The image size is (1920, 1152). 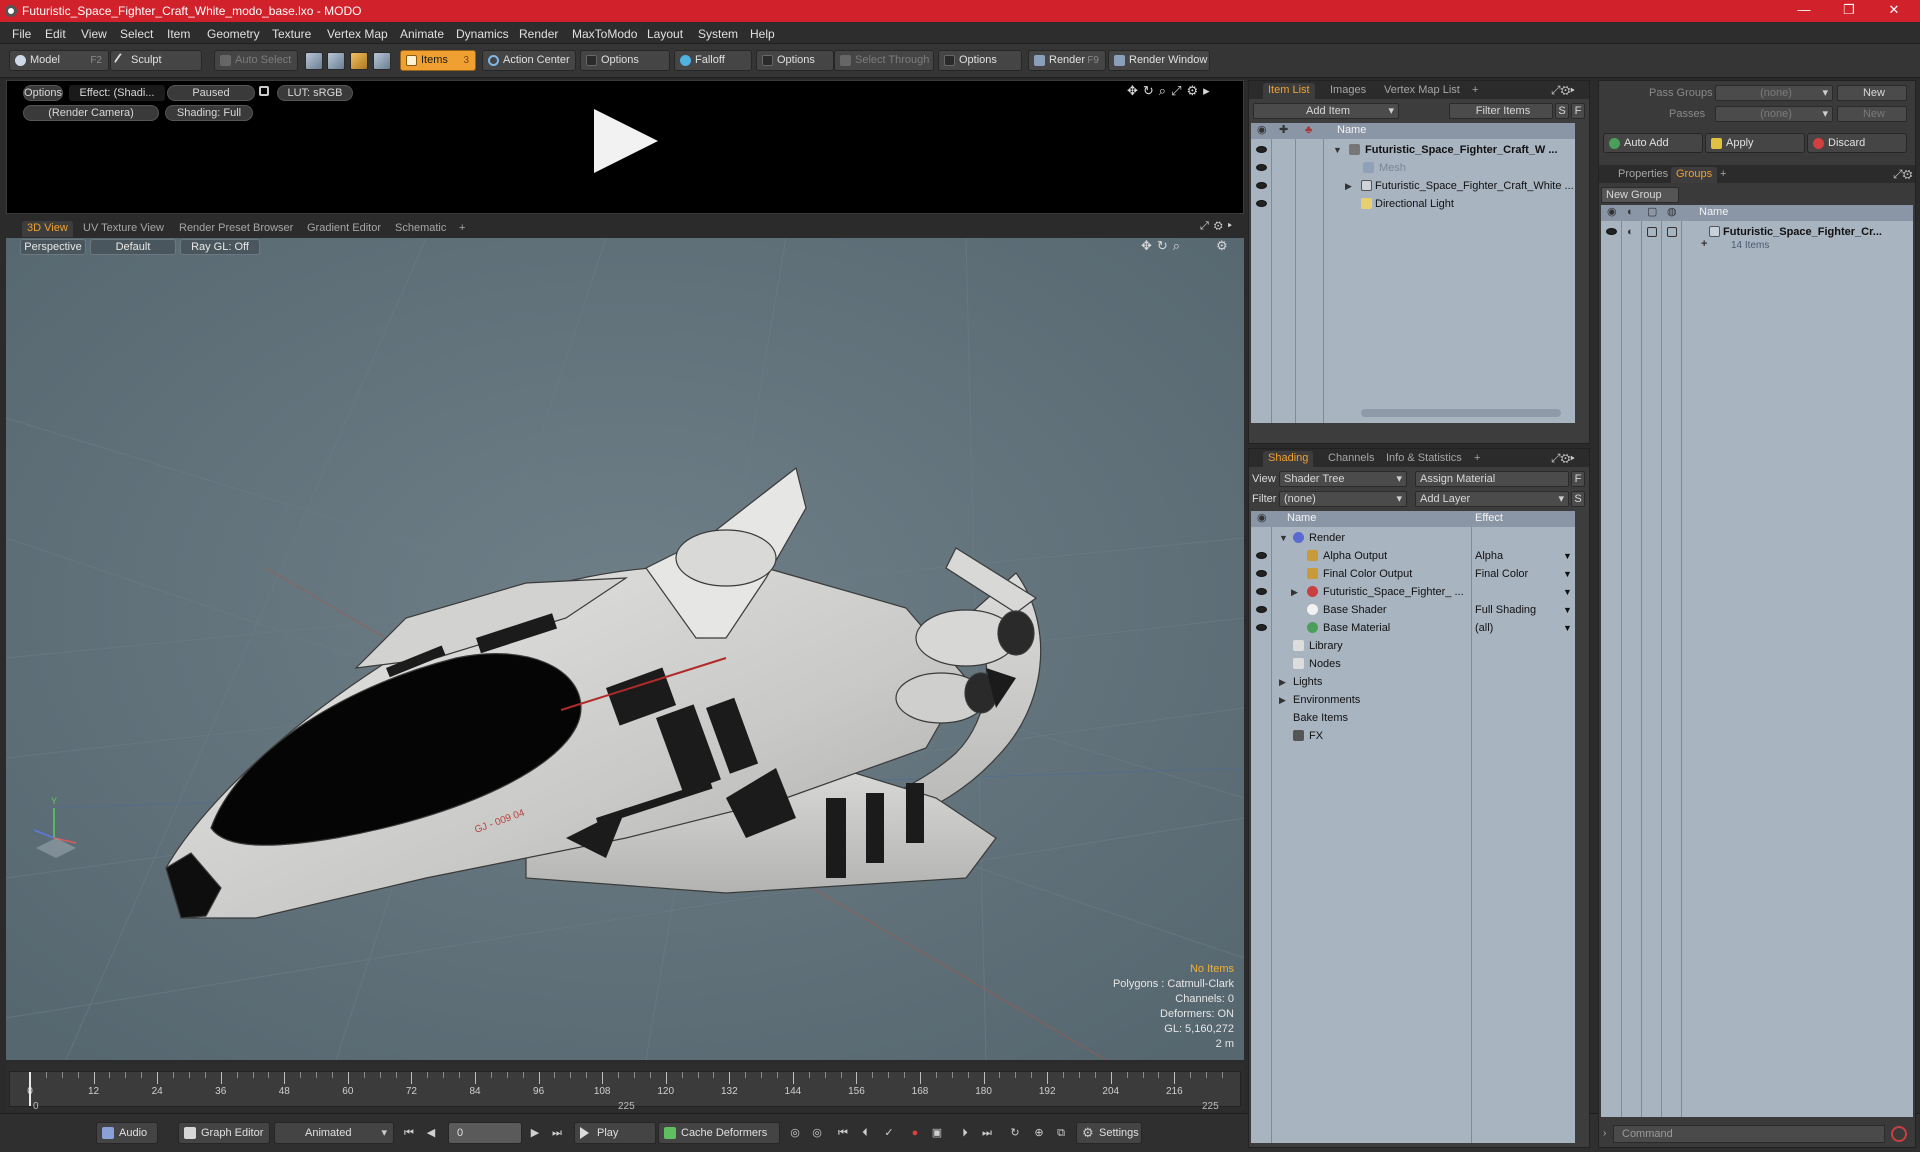 I want to click on auto-select-button: Auto Select, so click(x=256, y=60).